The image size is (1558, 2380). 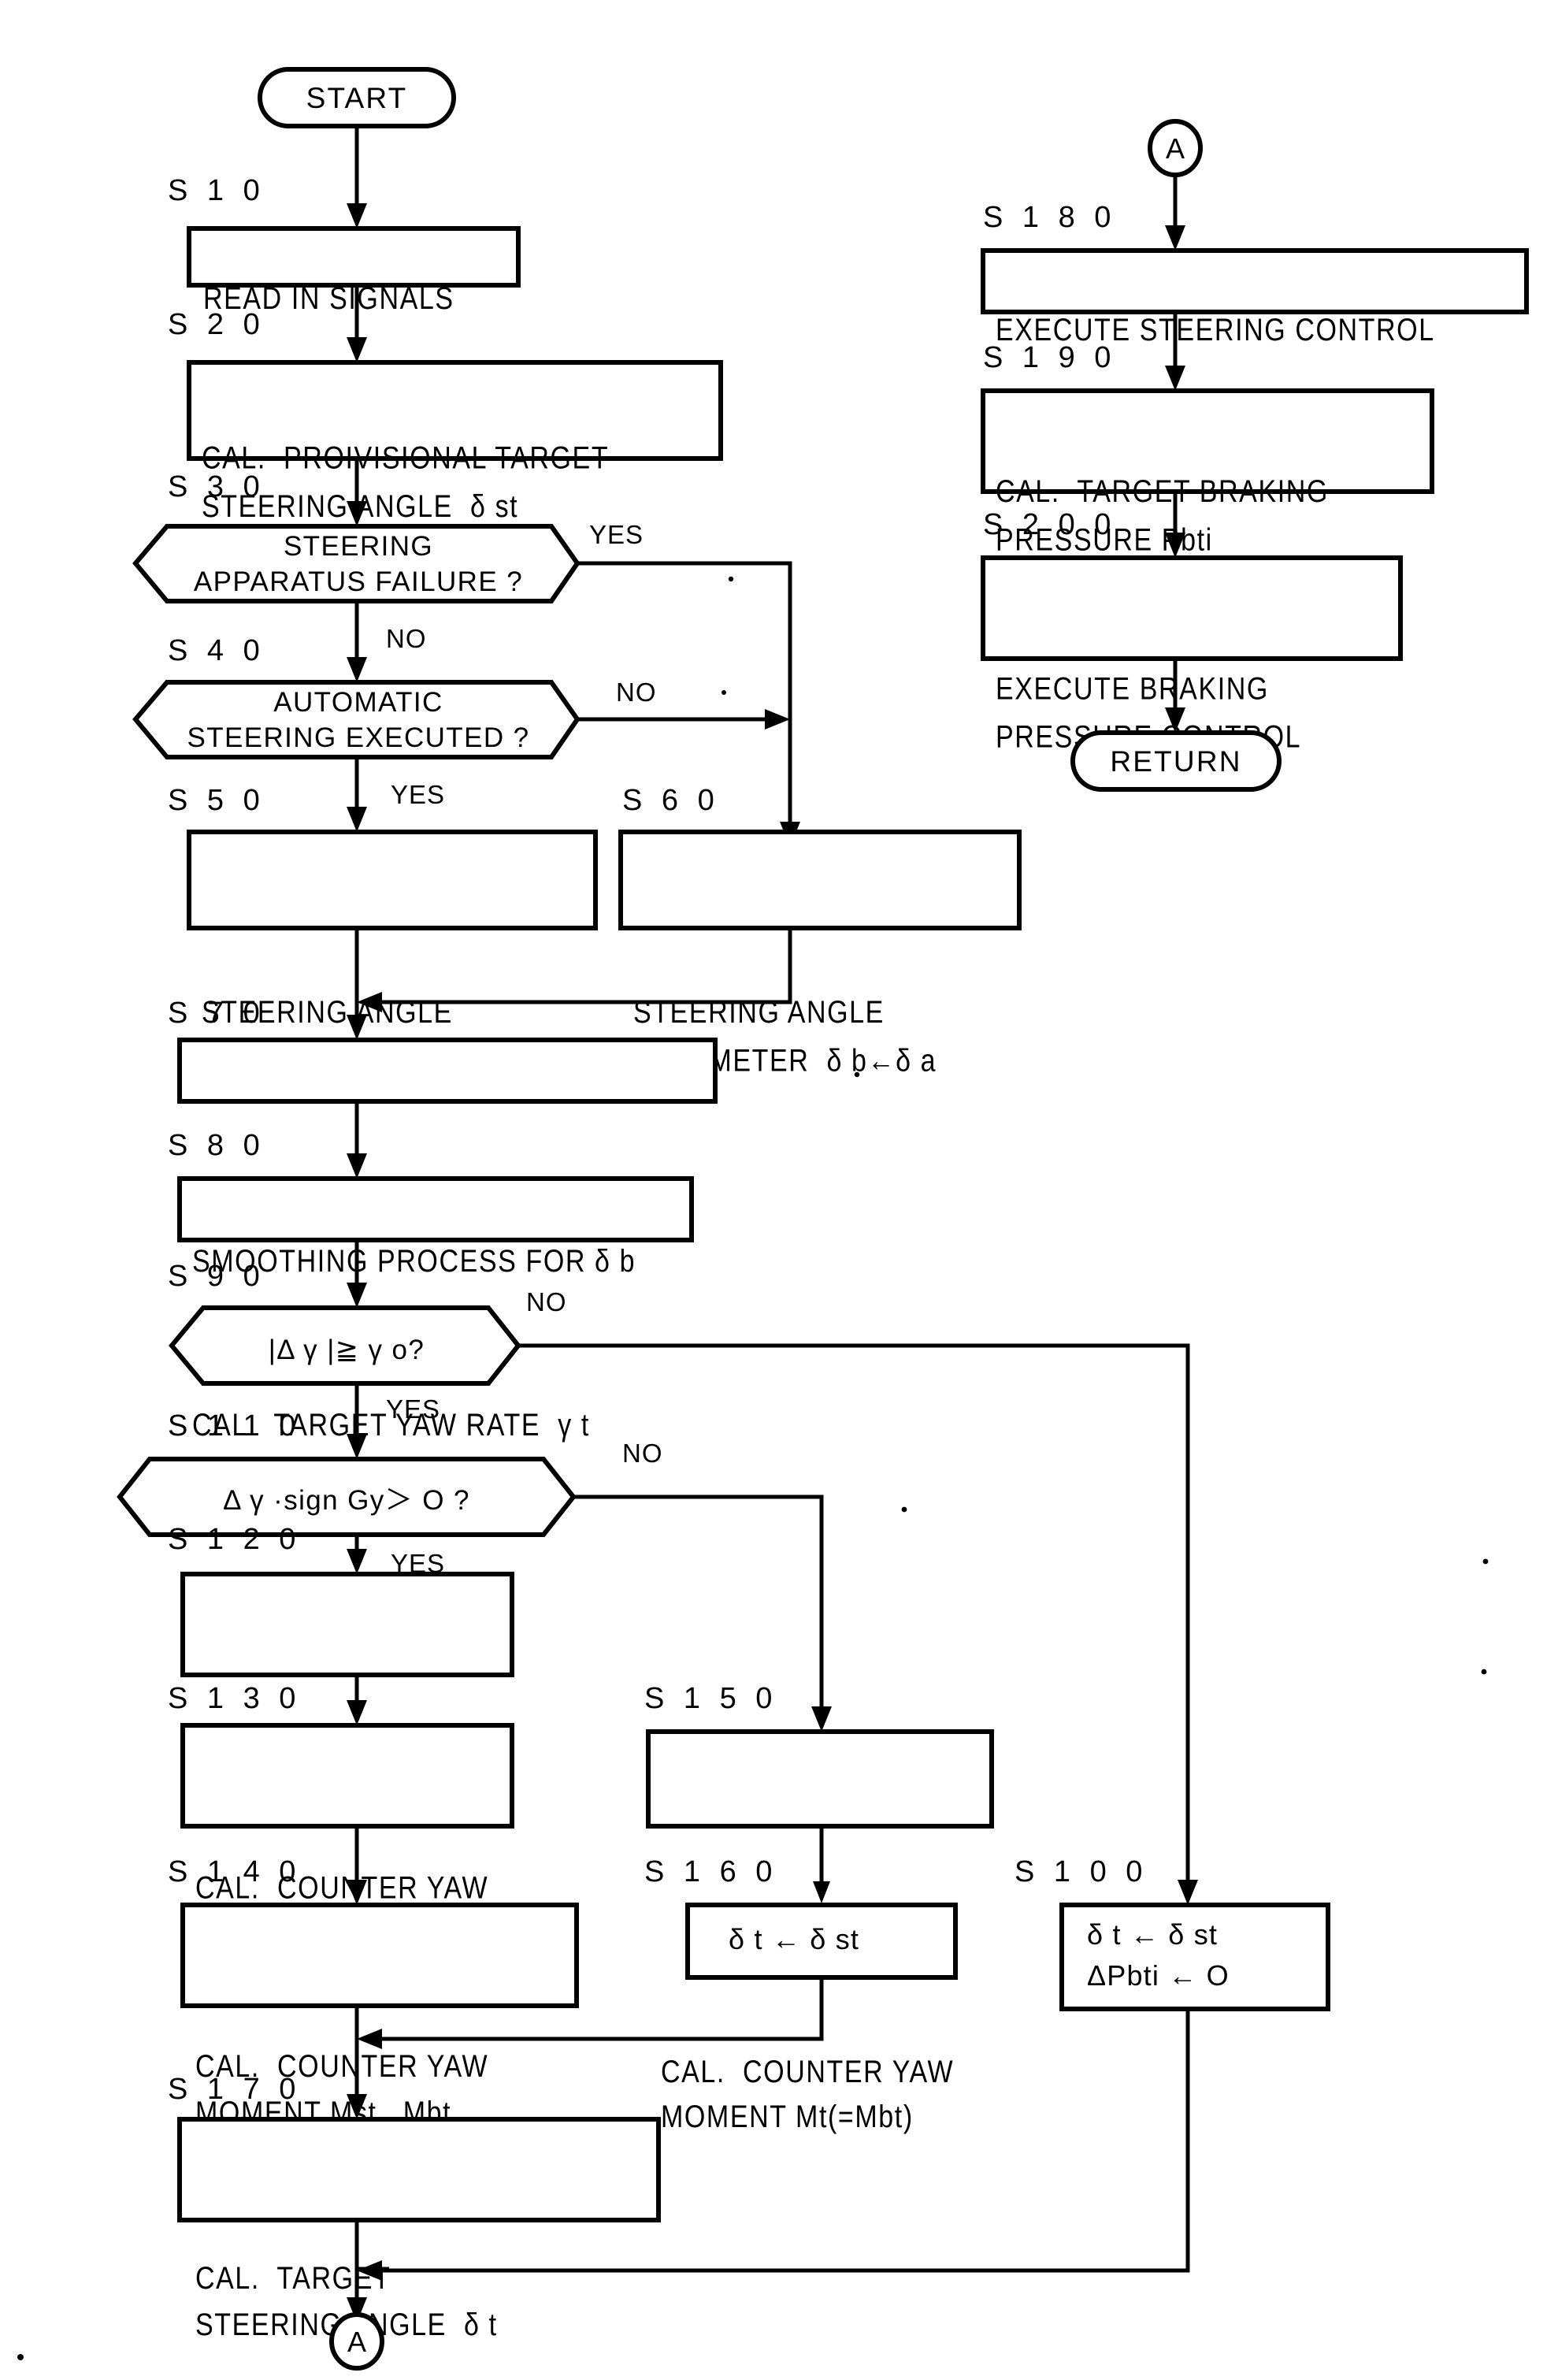 What do you see at coordinates (546, 1301) in the screenshot?
I see `edge-label-s90-no: NO` at bounding box center [546, 1301].